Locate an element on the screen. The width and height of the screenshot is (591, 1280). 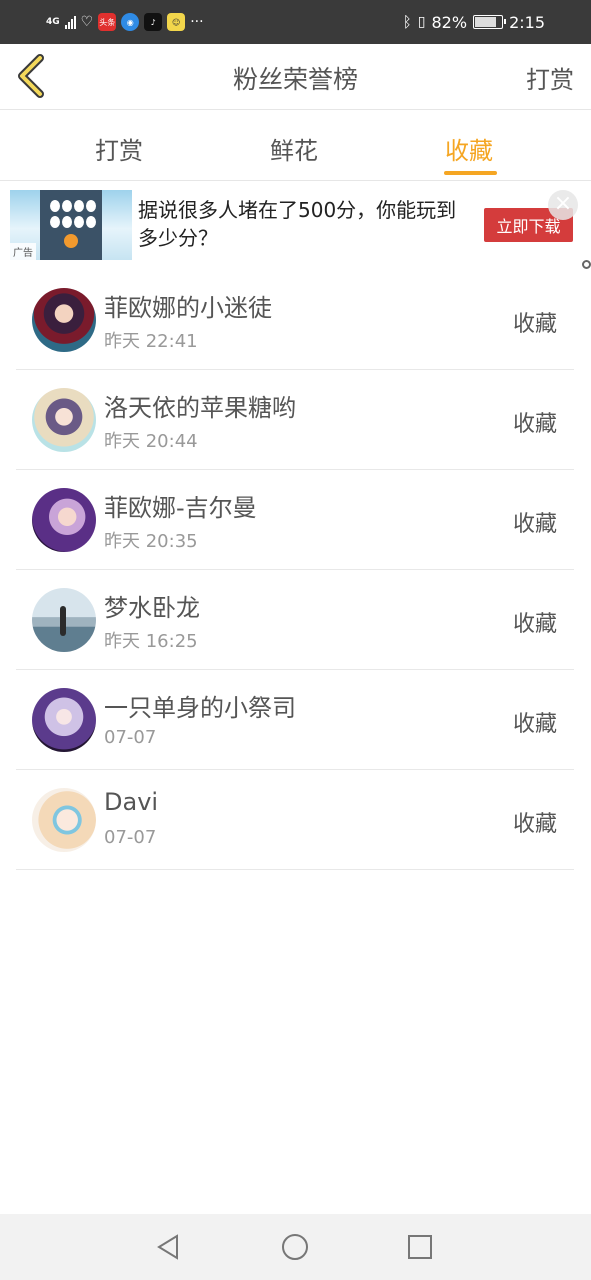
toutiao-app-icon: 头条 is located at coordinates (107, 22).